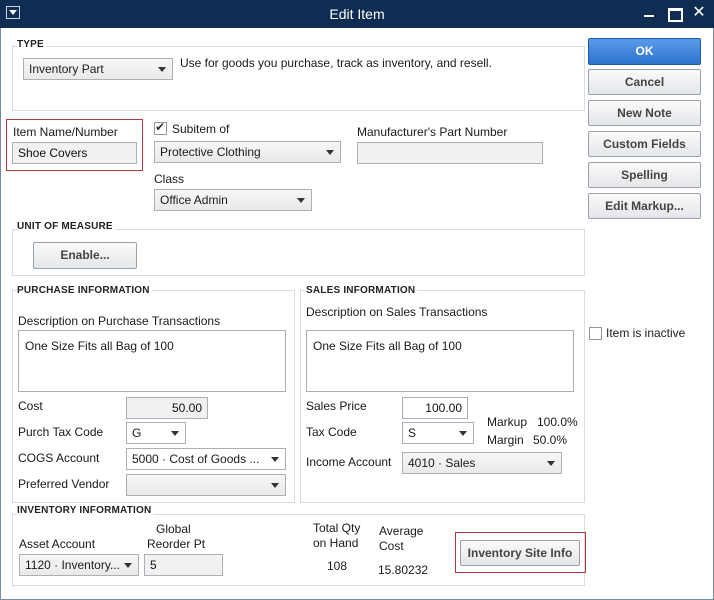  I want to click on asset-account-label: Asset Account, so click(57, 544).